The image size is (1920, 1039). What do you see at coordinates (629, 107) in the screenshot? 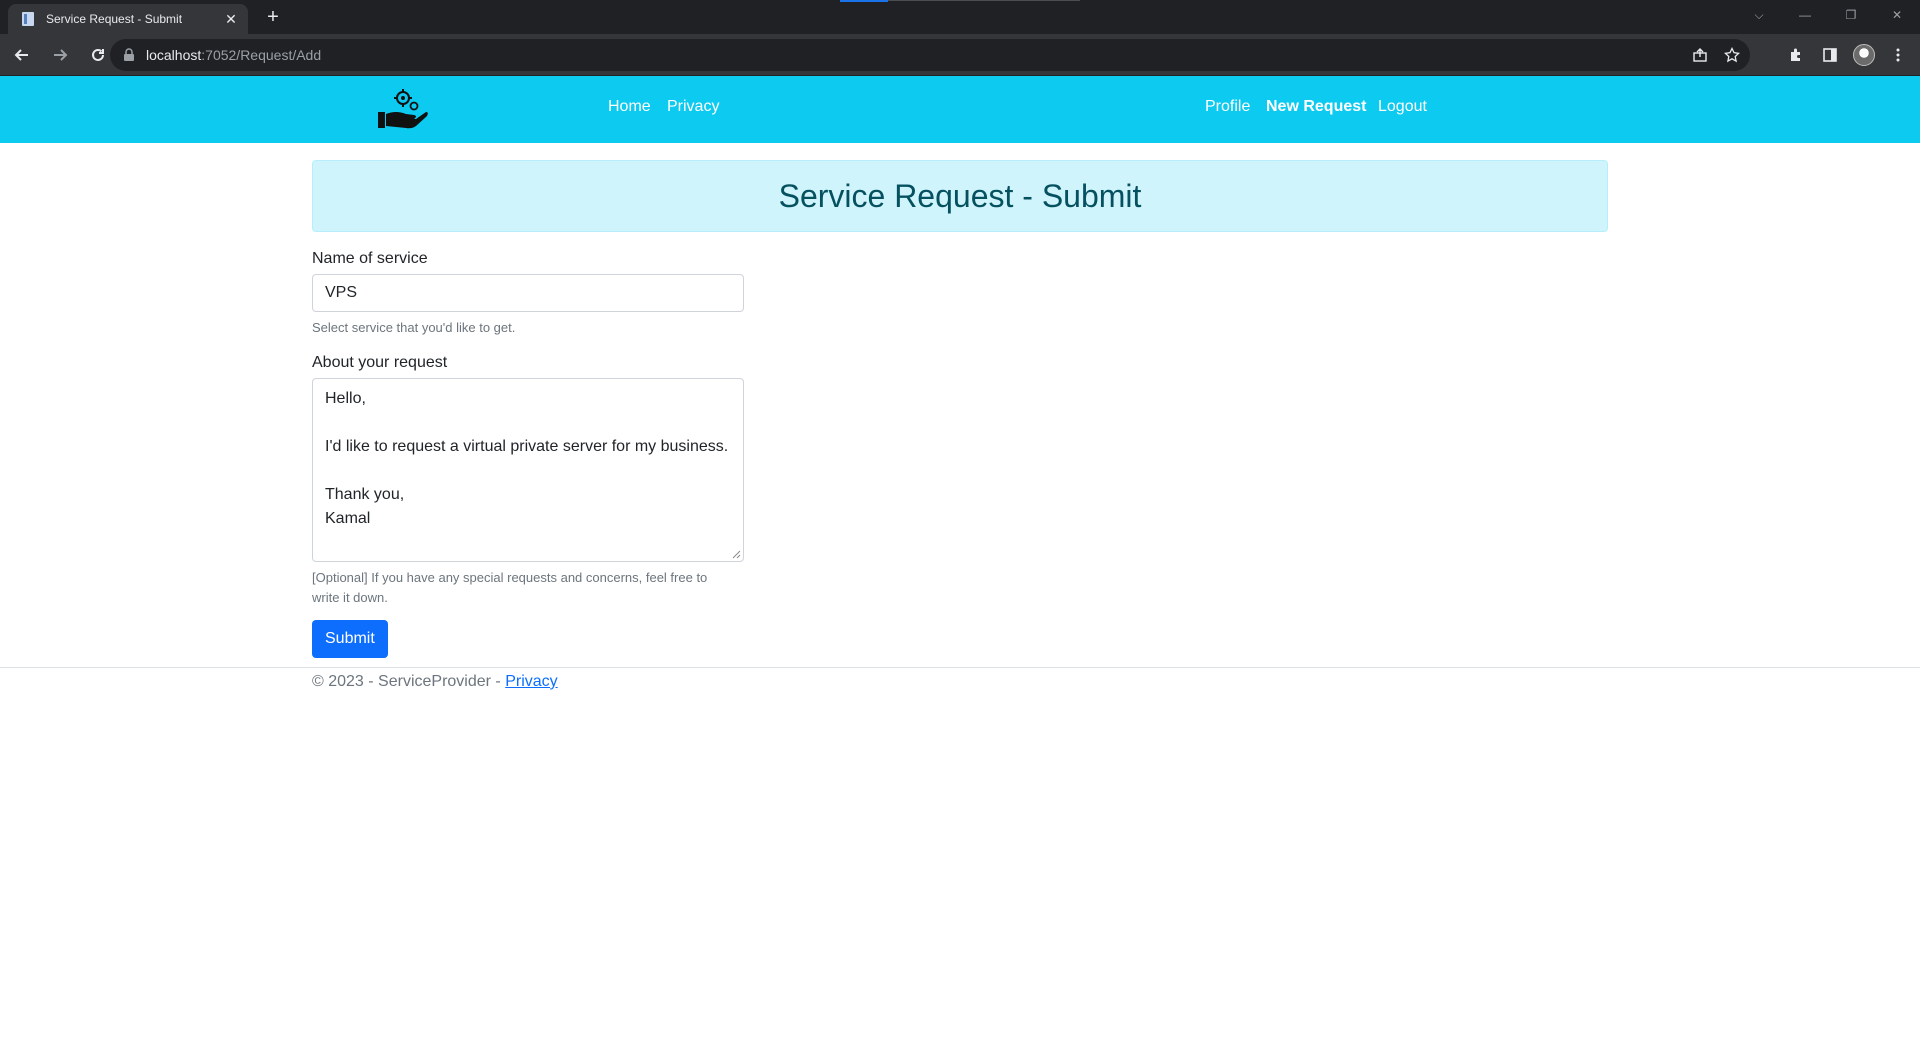
I see `nav-home-link: Home` at bounding box center [629, 107].